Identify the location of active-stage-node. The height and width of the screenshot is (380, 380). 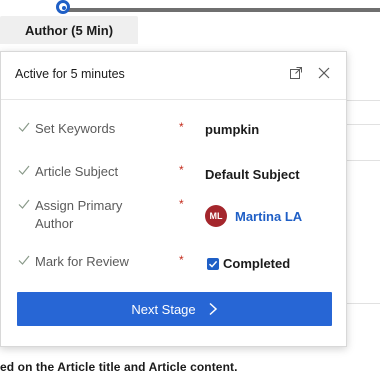
(63, 7).